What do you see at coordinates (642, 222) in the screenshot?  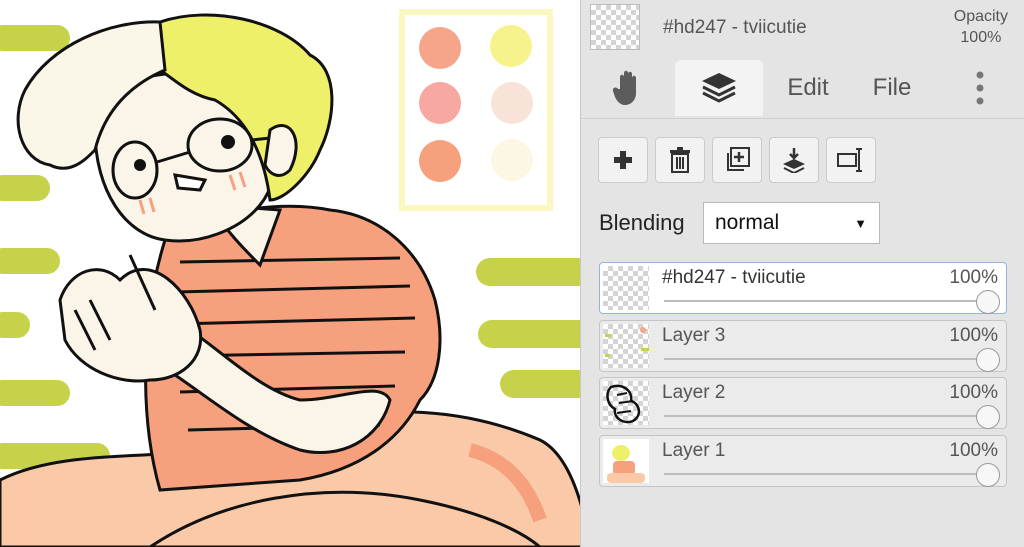 I see `blending-label: Blending` at bounding box center [642, 222].